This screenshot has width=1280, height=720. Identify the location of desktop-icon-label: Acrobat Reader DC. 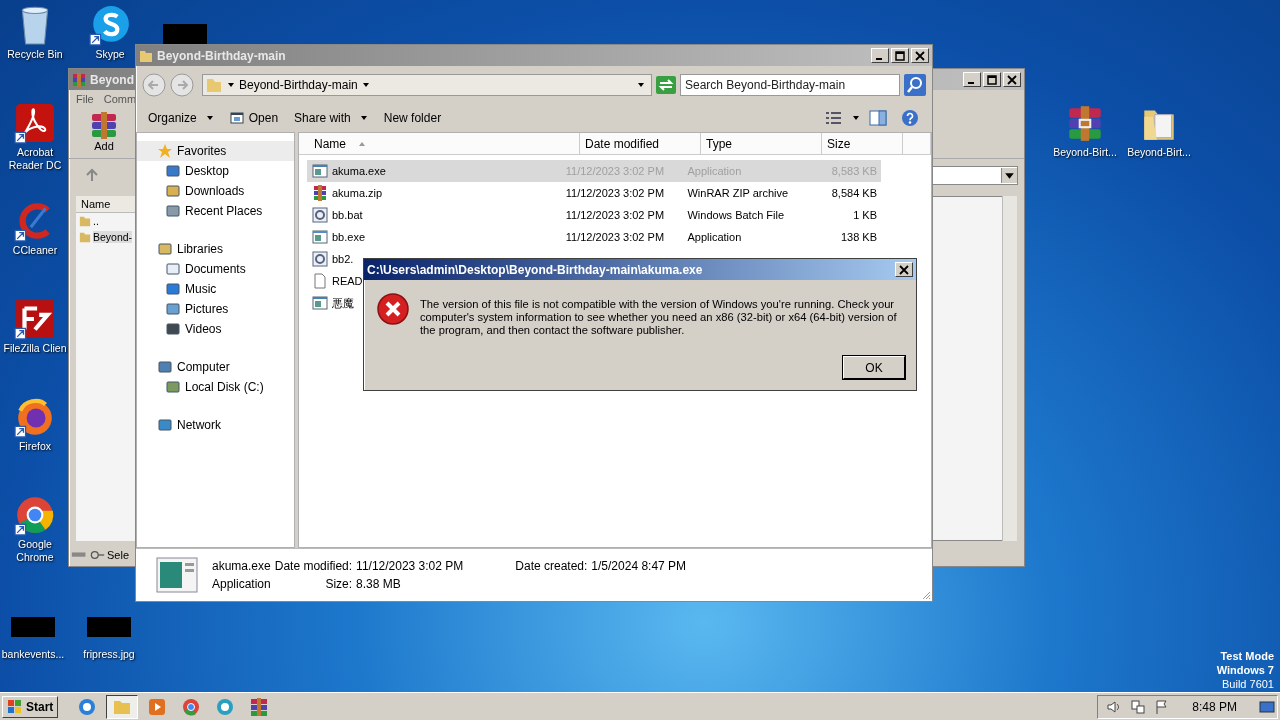
(35, 159).